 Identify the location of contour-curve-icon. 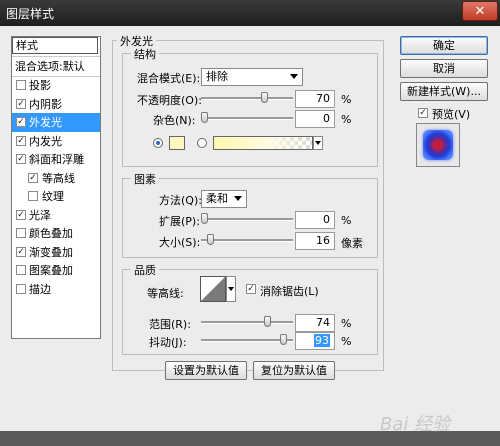
(213, 289).